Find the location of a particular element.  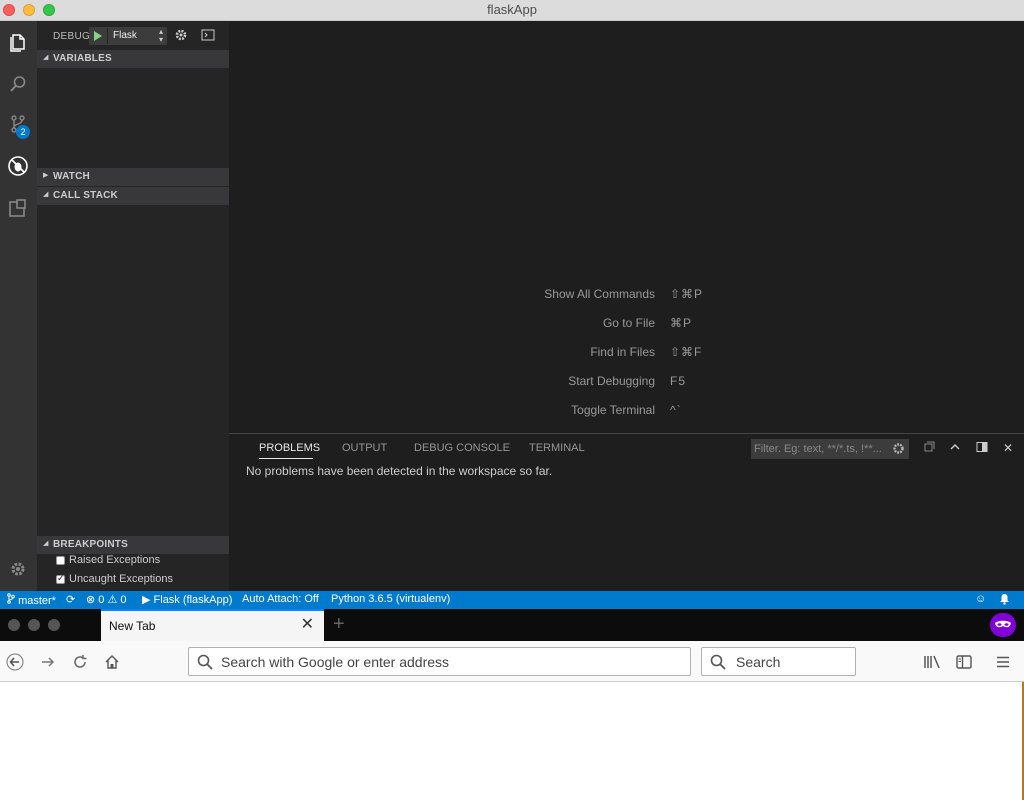

breakpoints-label: BREAKPOINTS is located at coordinates (90, 544).